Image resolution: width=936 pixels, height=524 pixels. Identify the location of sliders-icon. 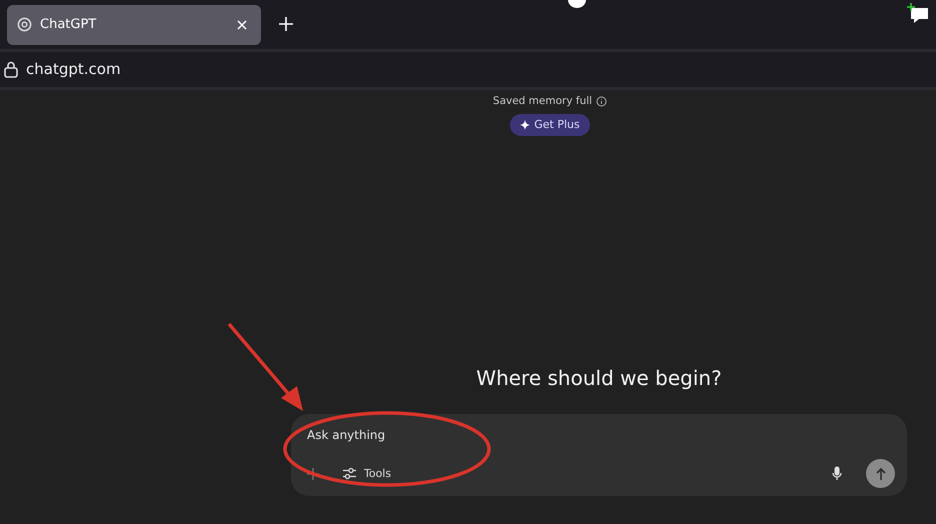
(349, 473).